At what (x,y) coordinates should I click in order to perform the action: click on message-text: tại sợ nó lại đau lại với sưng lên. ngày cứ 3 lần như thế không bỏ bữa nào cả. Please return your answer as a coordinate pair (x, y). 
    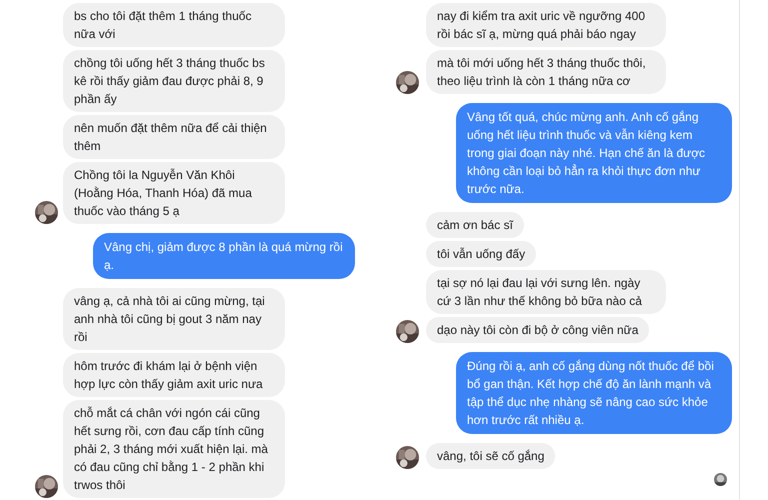
    Looking at the image, I should click on (546, 292).